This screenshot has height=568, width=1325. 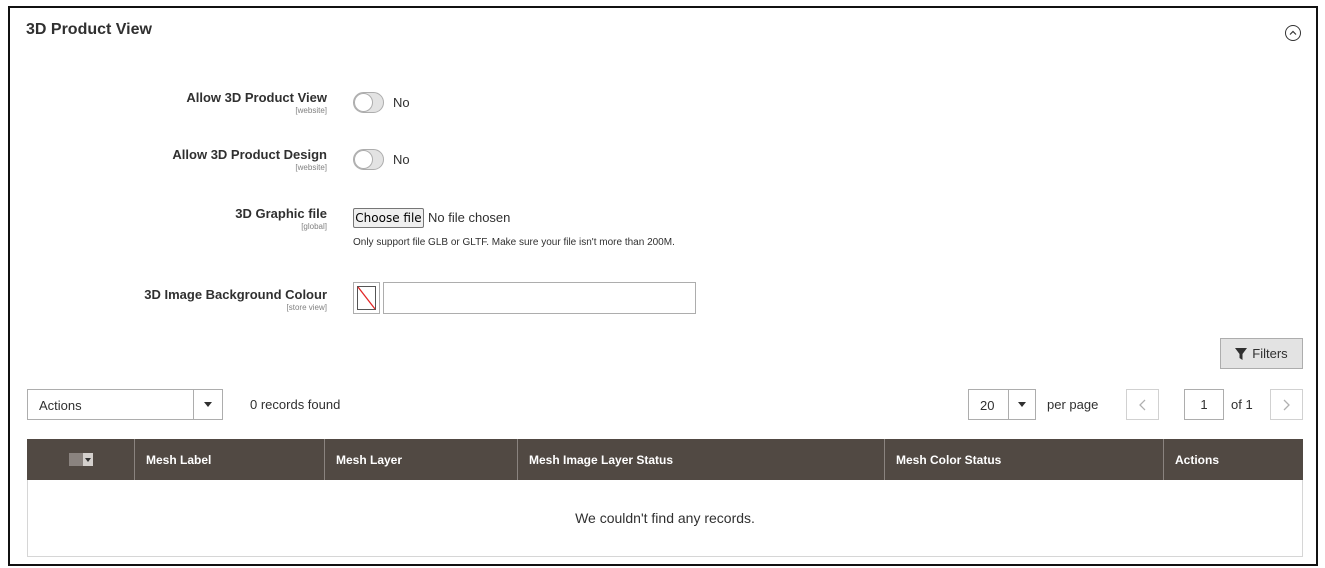 I want to click on bg-colour-input, so click(x=539, y=298).